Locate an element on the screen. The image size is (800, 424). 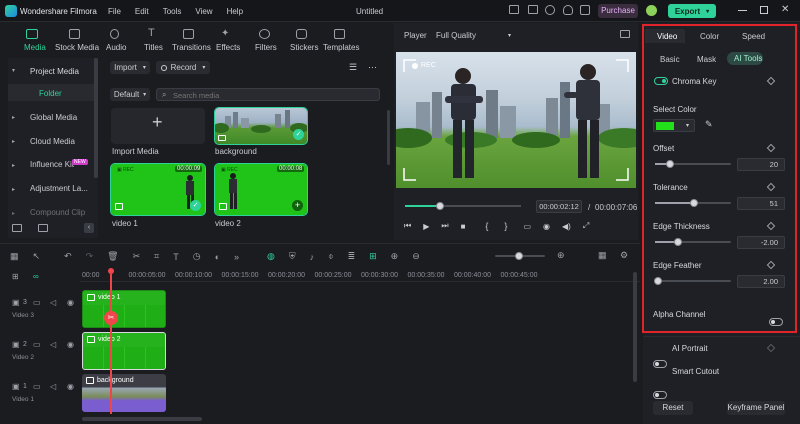
marker-icon: ⊕ is located at coordinates (395, 256).